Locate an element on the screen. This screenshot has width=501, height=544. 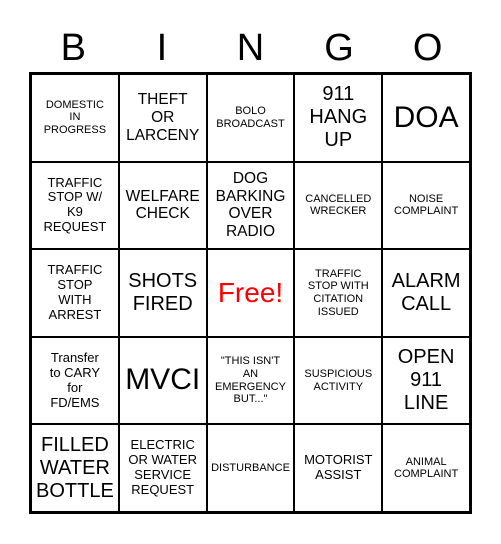
bingo-cell-r1-c3: BOLO BROADCAST is located at coordinates (250, 118).